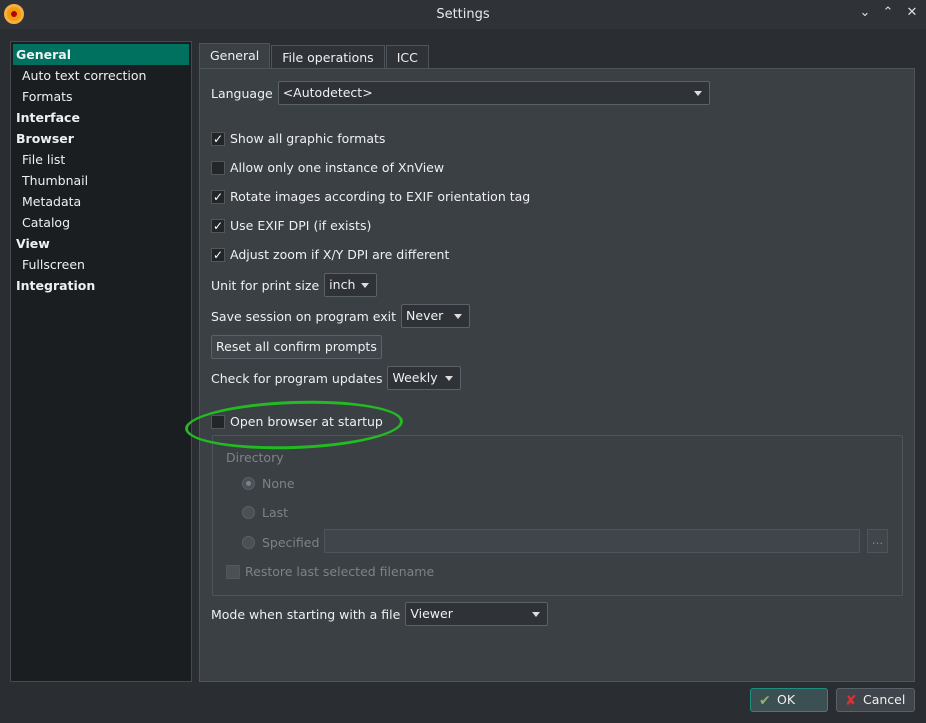 The height and width of the screenshot is (723, 926). I want to click on restore-filename-checkbox: Restore last selected filename, so click(330, 571).